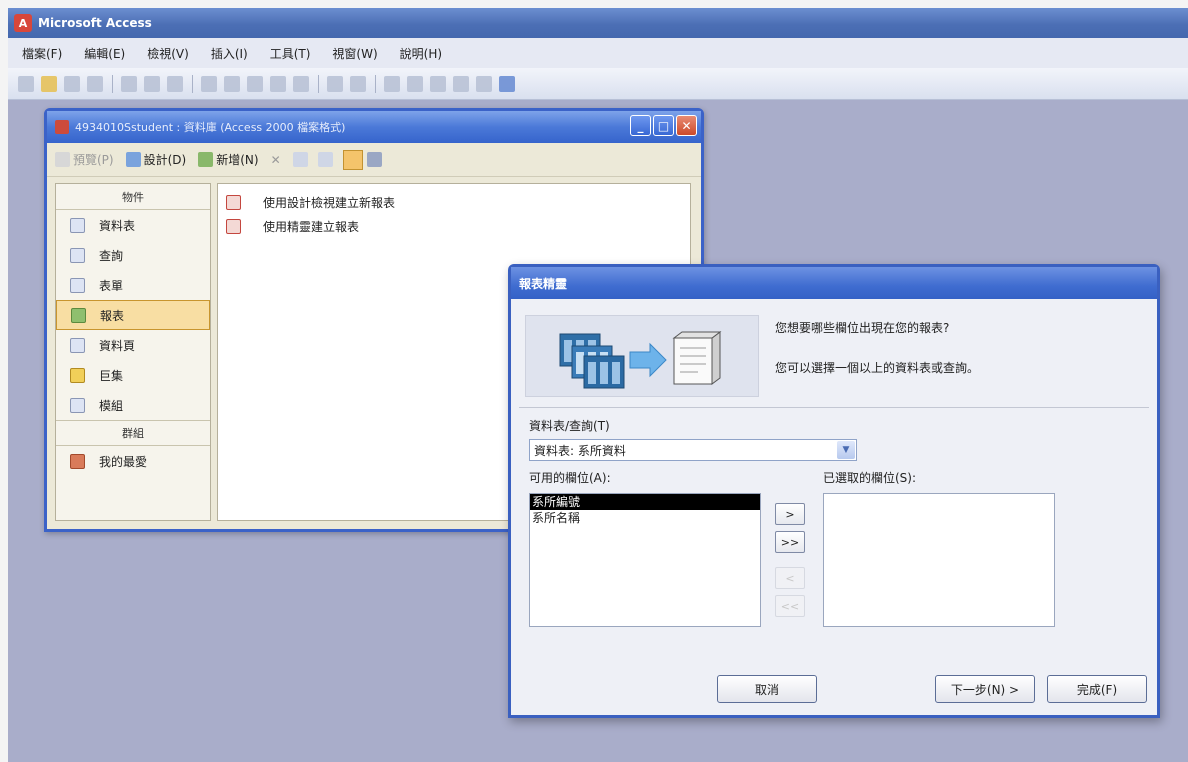  What do you see at coordinates (870, 478) in the screenshot?
I see `selected-fields-label: 已選取的欄位(S):` at bounding box center [870, 478].